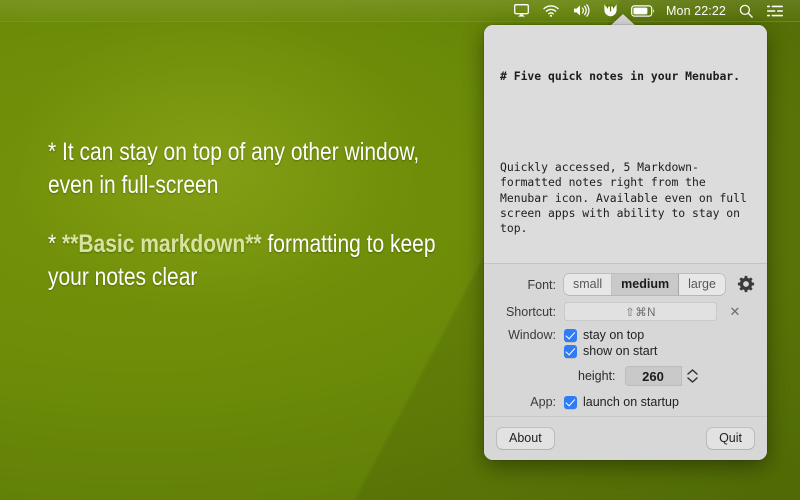  I want to click on font-label: Font:, so click(542, 284).